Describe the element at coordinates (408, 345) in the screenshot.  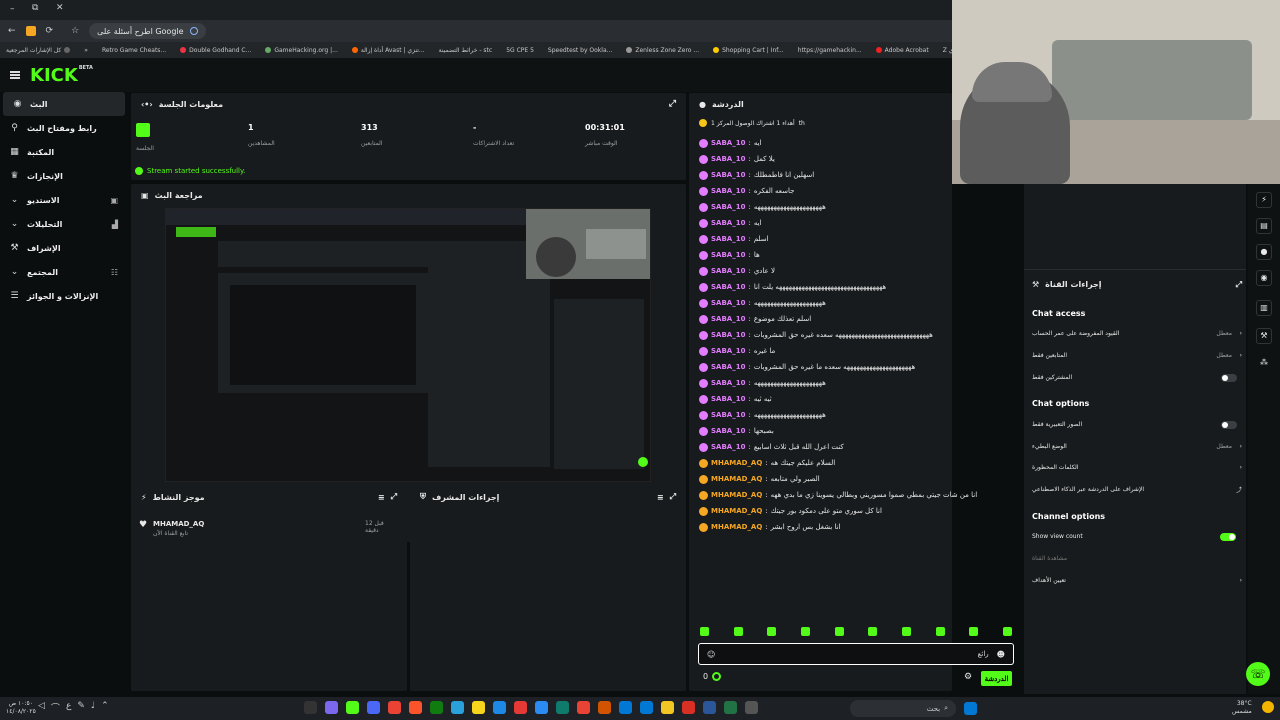
I see `stream-video` at that location.